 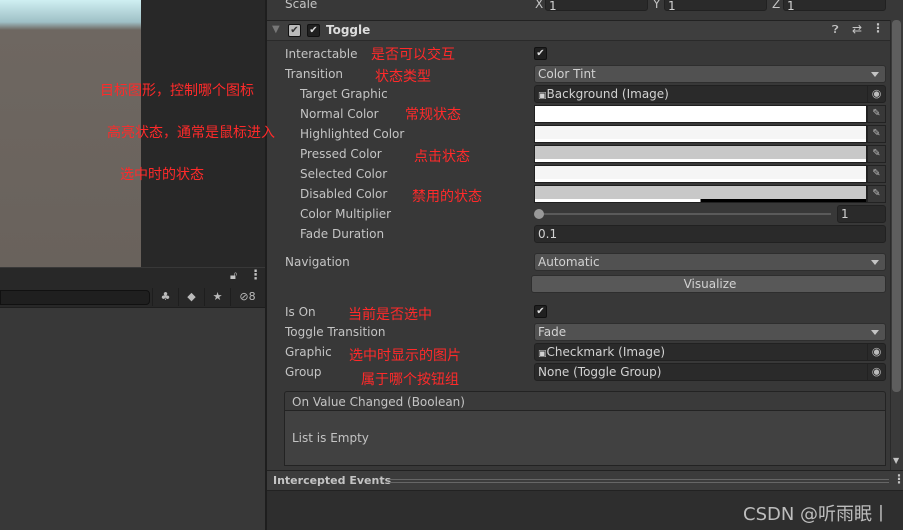 I want to click on group-value: None (Toggle Group), so click(x=600, y=372).